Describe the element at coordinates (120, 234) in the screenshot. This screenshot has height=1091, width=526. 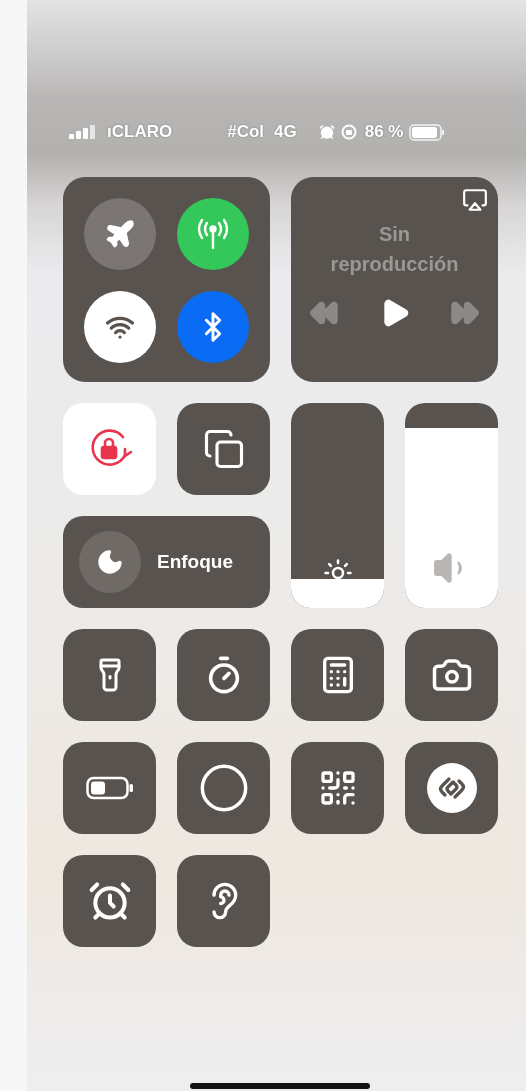
I see `airplane-icon` at that location.